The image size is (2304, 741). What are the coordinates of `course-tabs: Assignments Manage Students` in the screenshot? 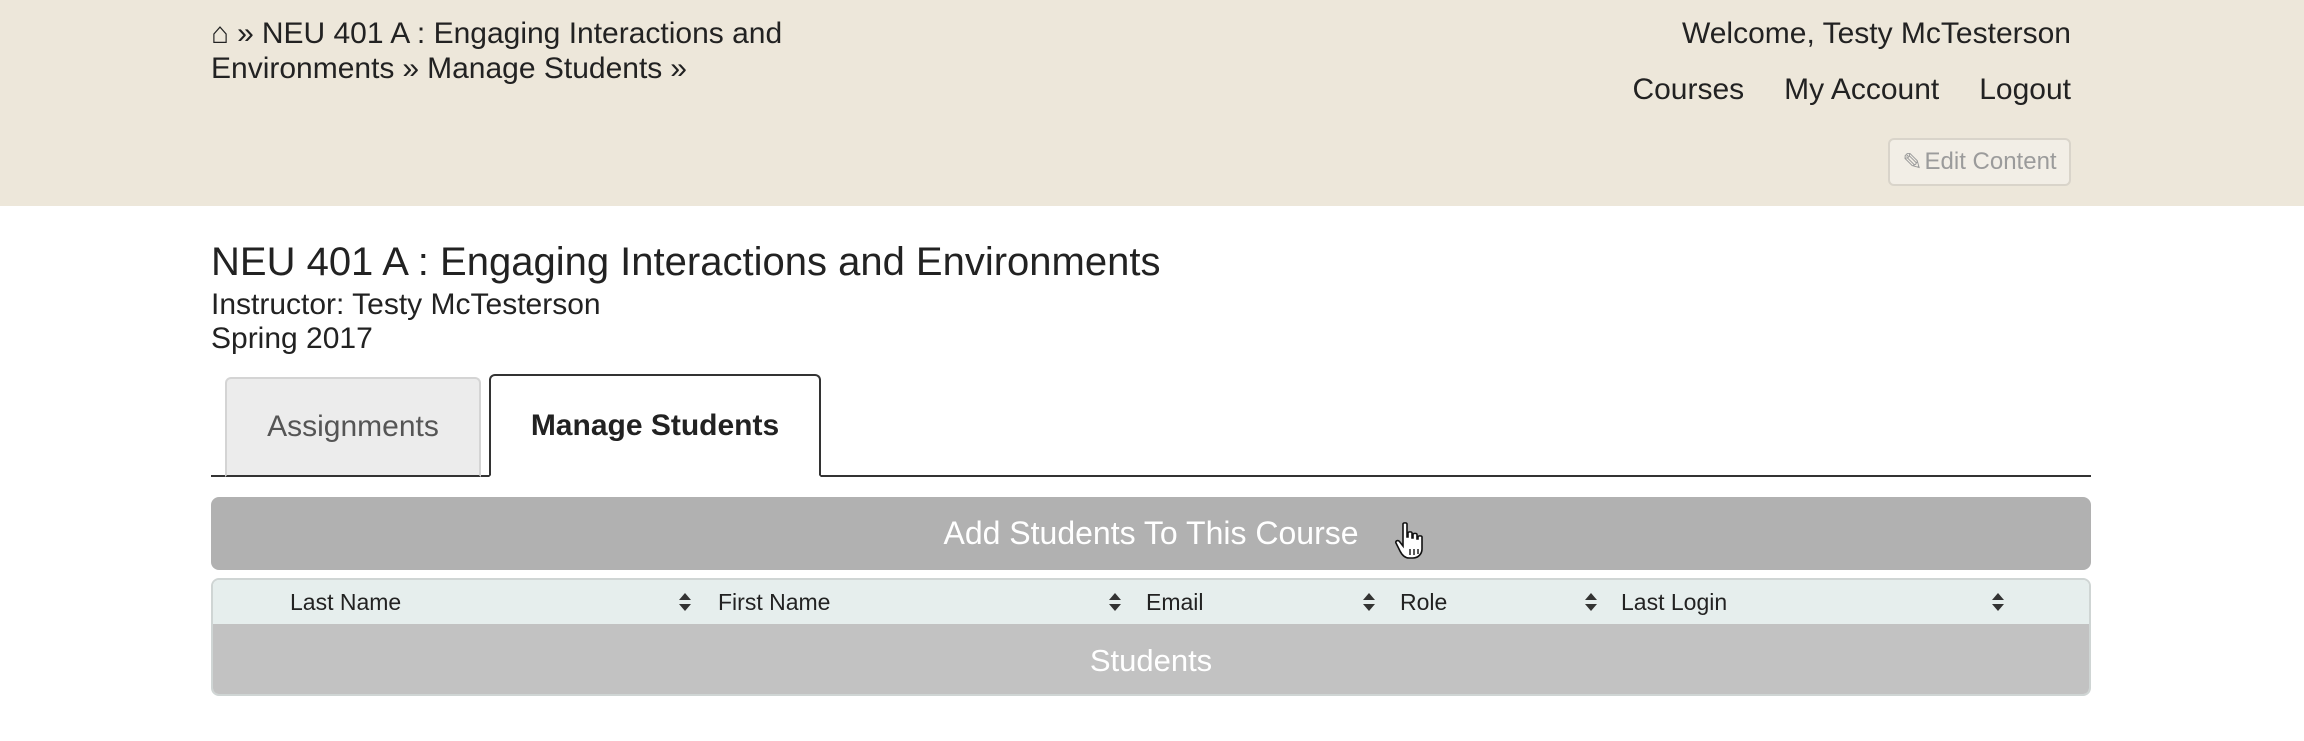 It's located at (1151, 425).